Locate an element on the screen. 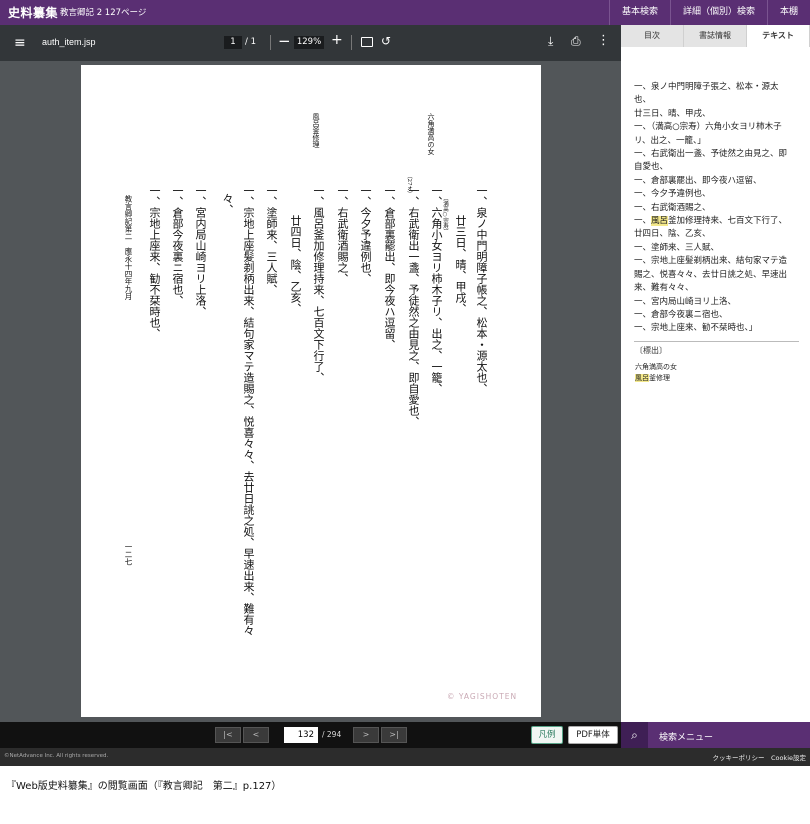  first-page-button: |< is located at coordinates (228, 735).